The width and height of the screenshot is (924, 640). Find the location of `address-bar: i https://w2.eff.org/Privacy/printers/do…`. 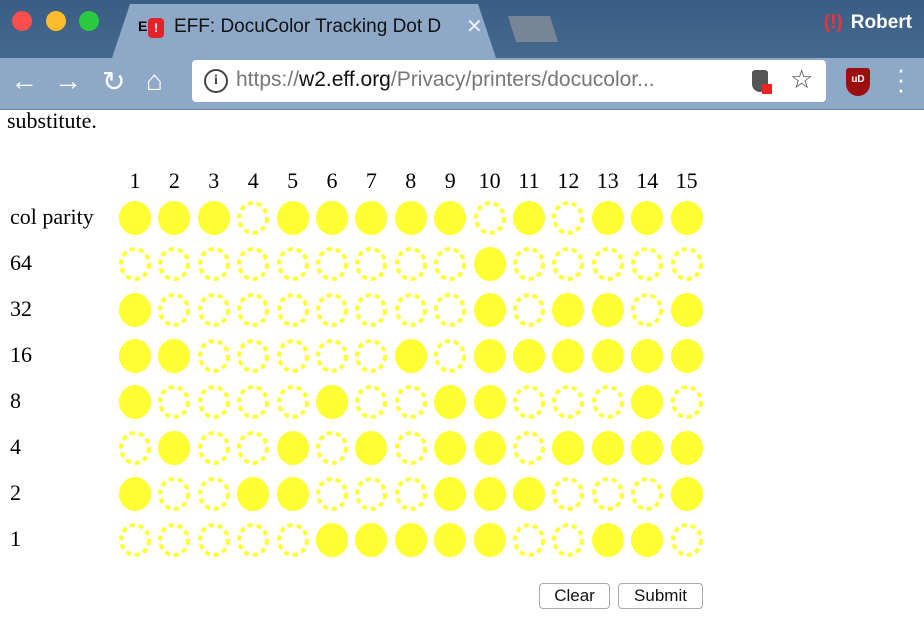

address-bar: i https://w2.eff.org/Privacy/printers/do… is located at coordinates (509, 81).